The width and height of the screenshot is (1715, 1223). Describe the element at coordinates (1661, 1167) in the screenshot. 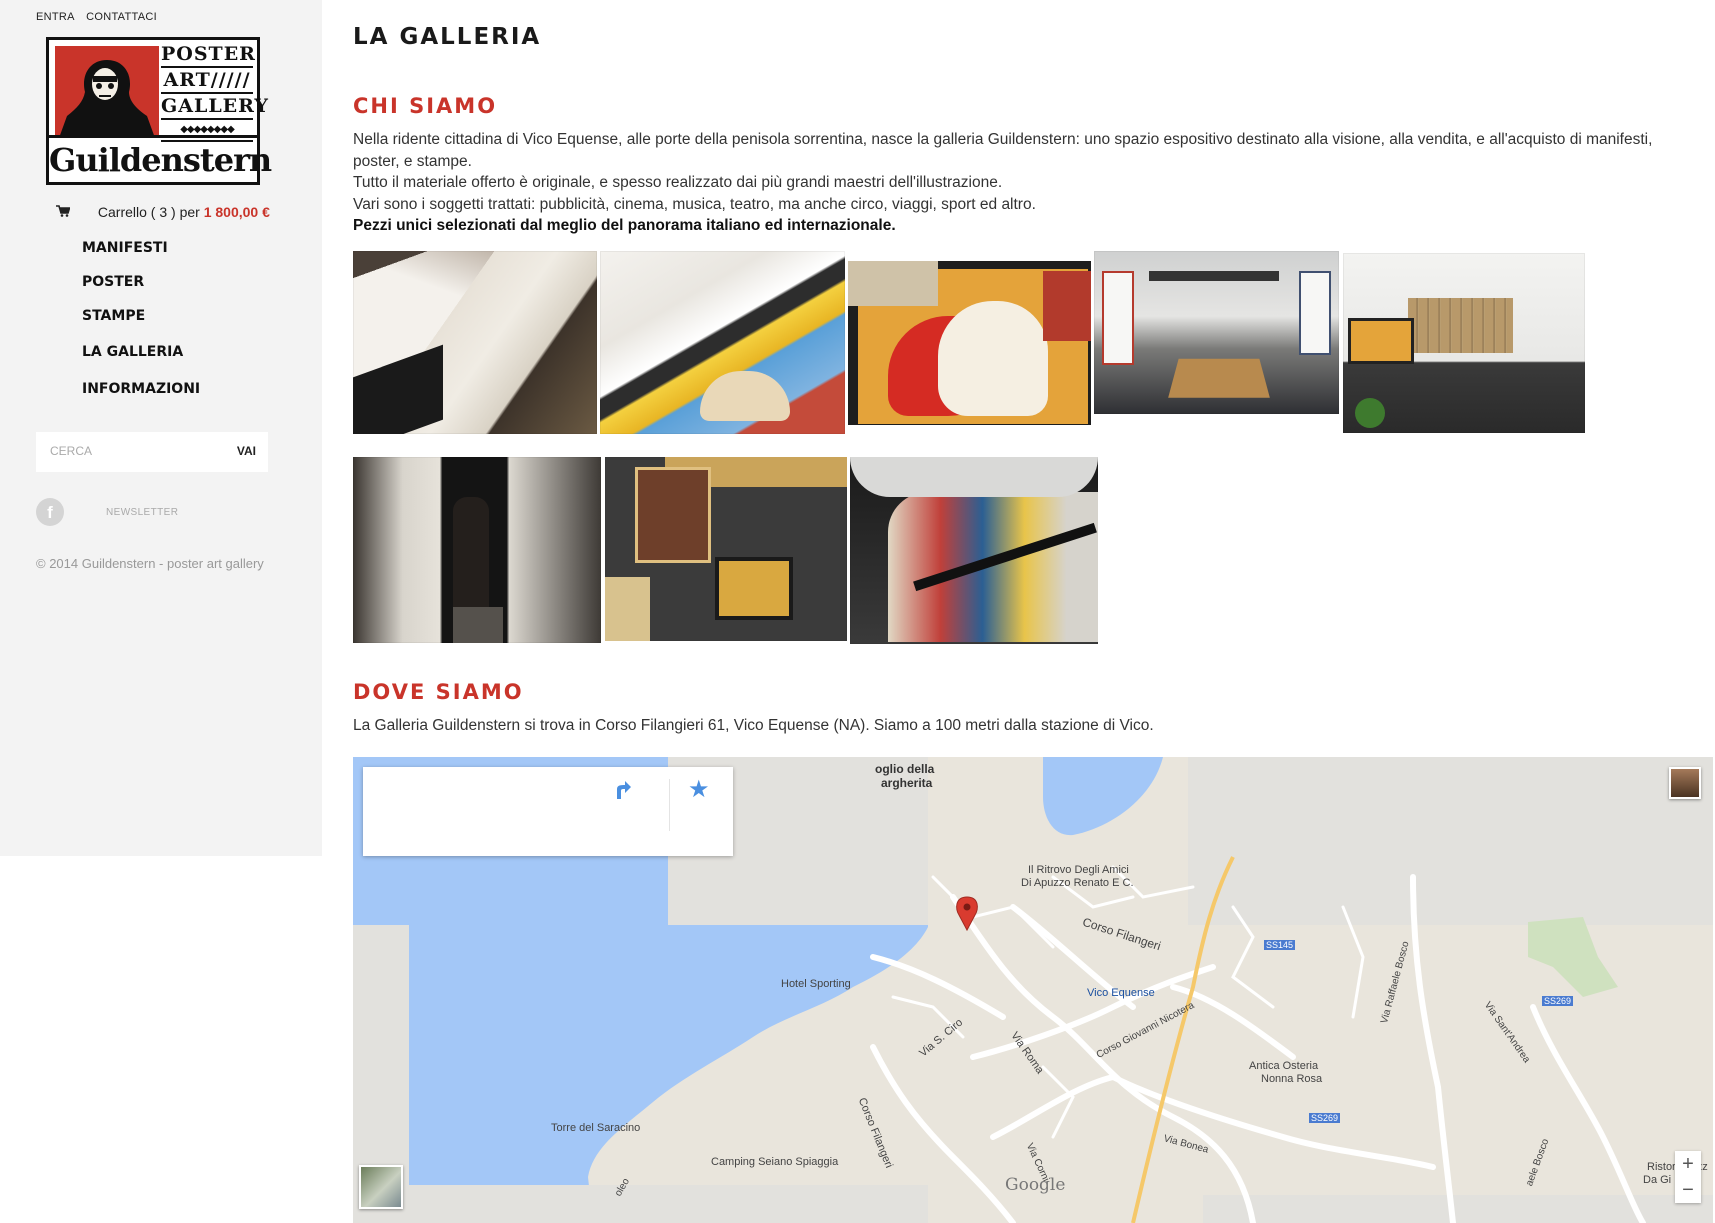

I see `map-label: Ristor` at that location.